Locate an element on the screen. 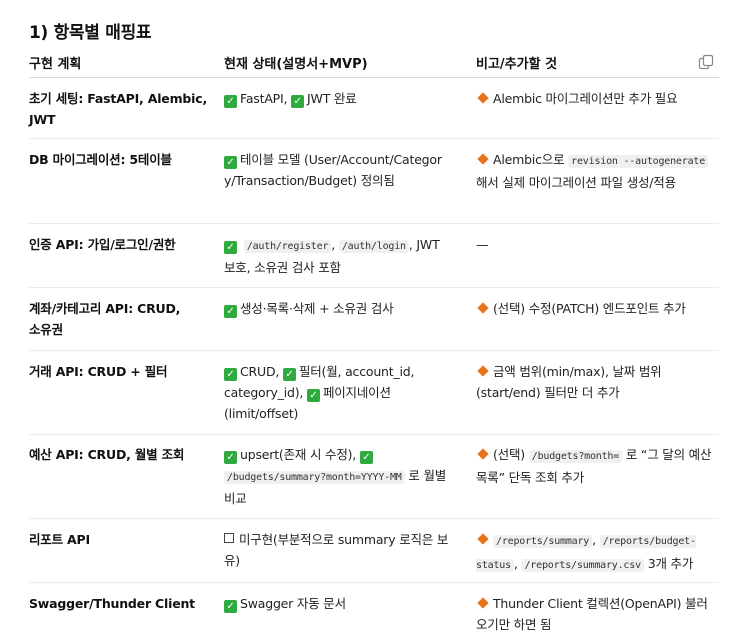 The width and height of the screenshot is (732, 640). header-note: 비고/추가할 것 is located at coordinates (517, 64).